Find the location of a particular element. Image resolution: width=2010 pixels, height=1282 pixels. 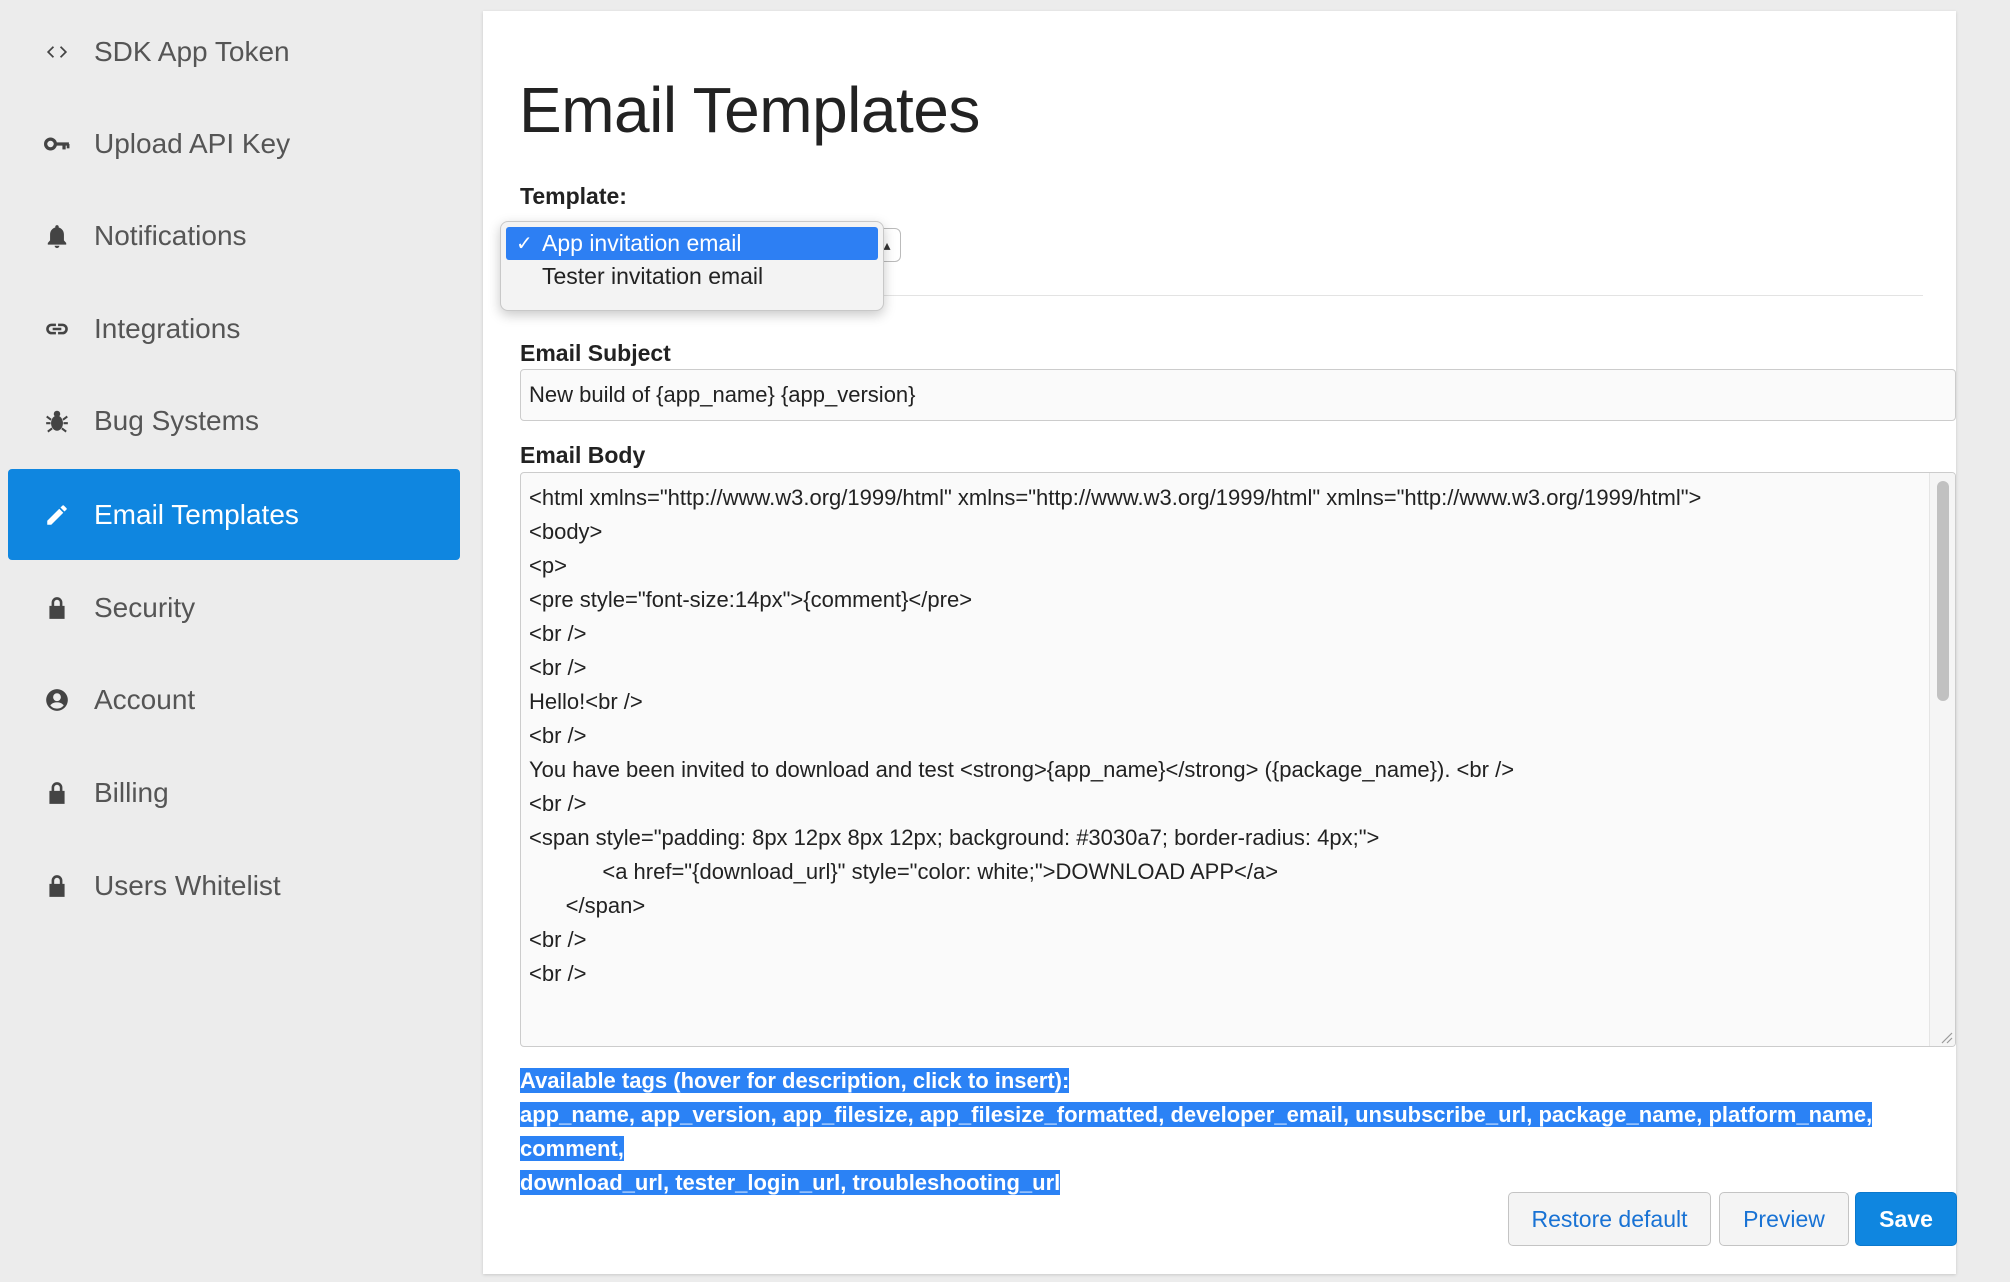

sidebar-item-integrations: Integrations is located at coordinates (234, 328).